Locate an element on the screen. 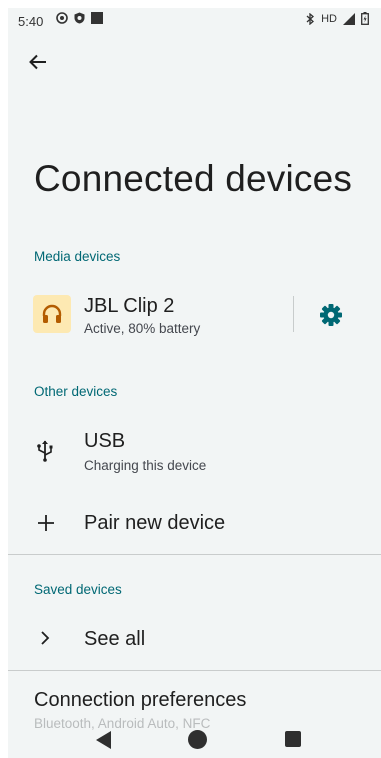 The height and width of the screenshot is (758, 381). page-title: Connected devices is located at coordinates (193, 178).